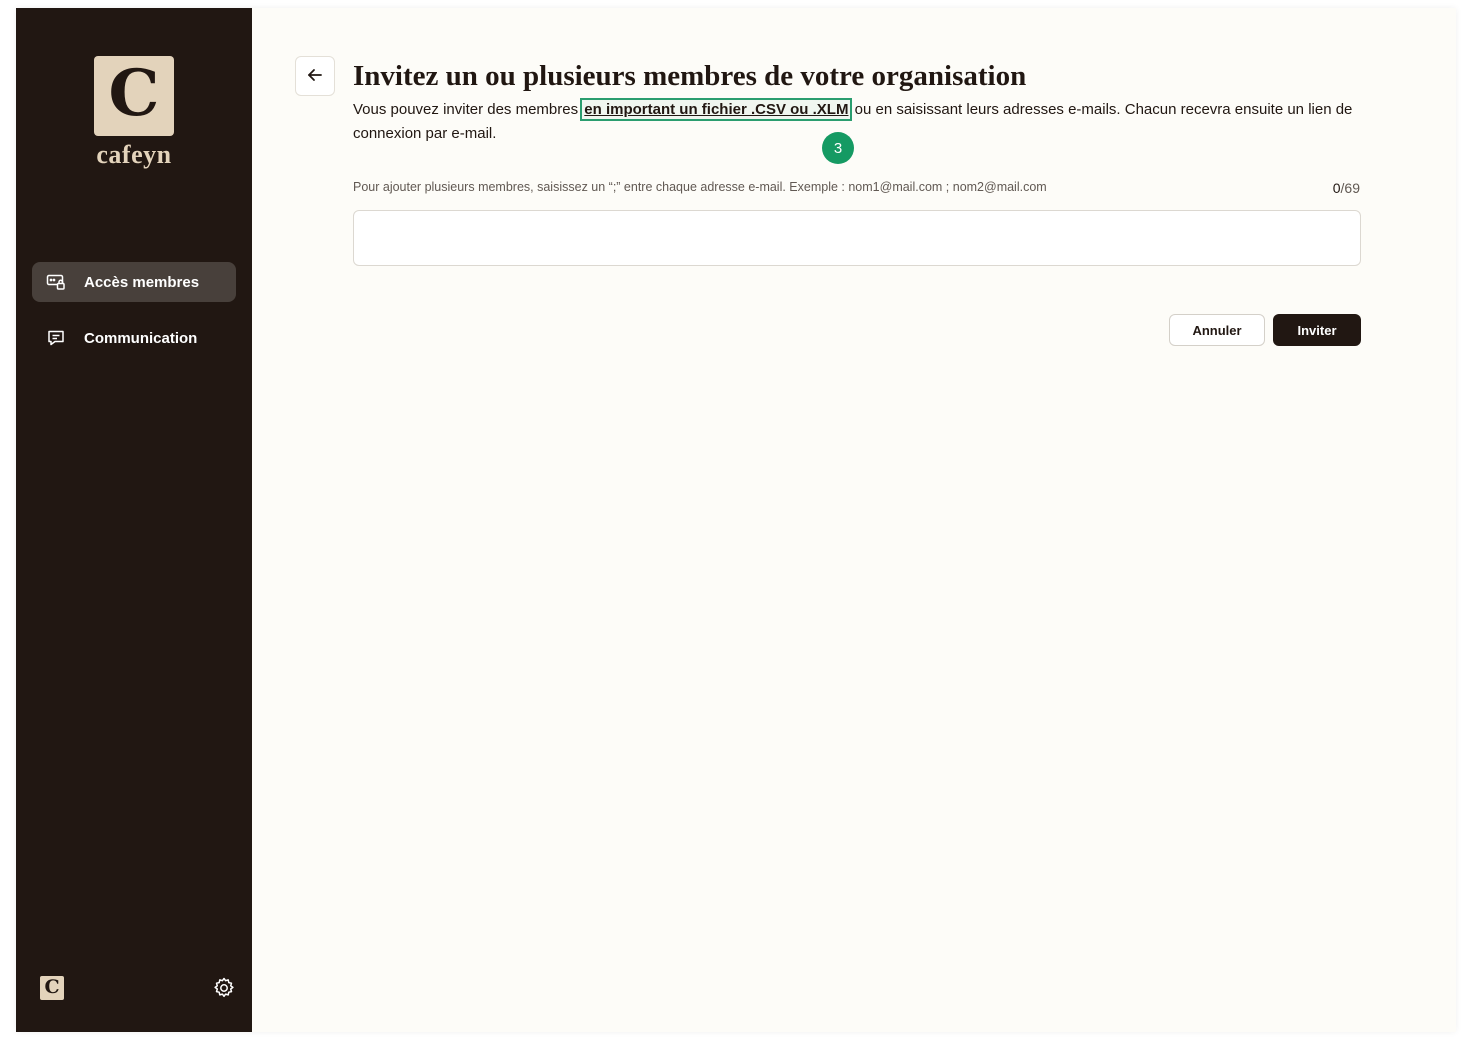  I want to click on chat-message-icon, so click(56, 338).